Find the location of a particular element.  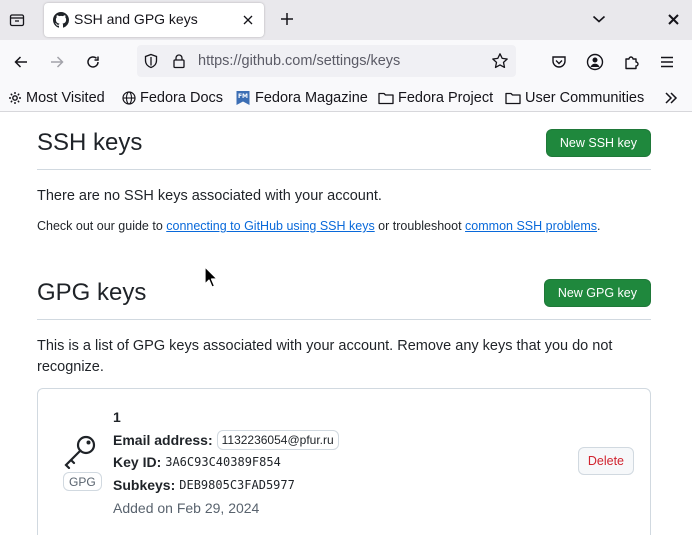

close-tab-icon is located at coordinates (248, 20).